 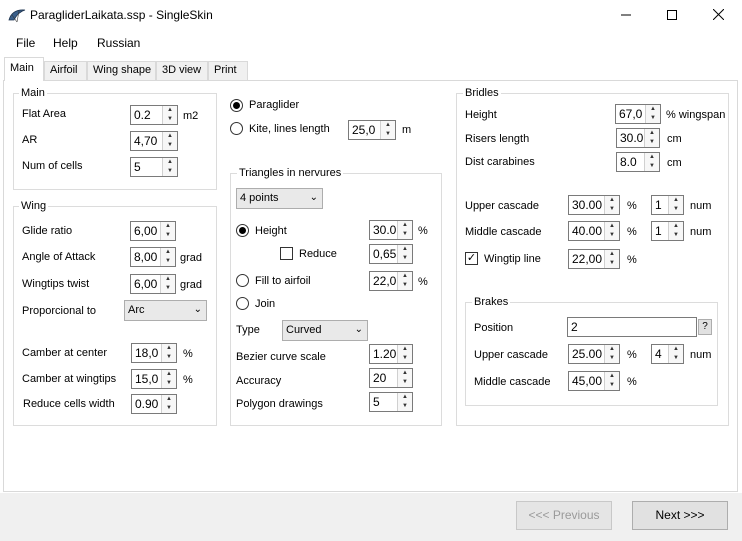 What do you see at coordinates (680, 515) in the screenshot?
I see `next-button: Next >>>` at bounding box center [680, 515].